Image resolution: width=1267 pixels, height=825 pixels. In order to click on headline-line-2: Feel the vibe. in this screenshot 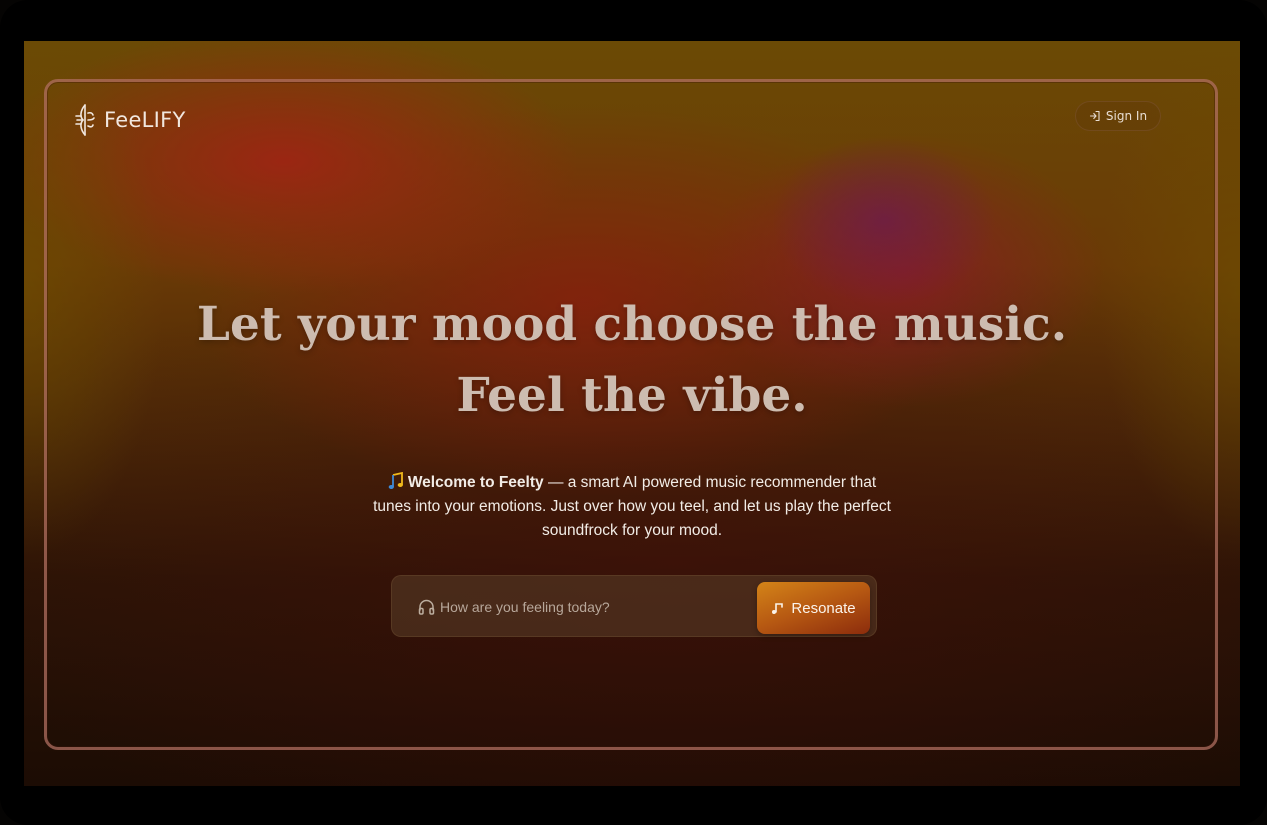, I will do `click(632, 395)`.